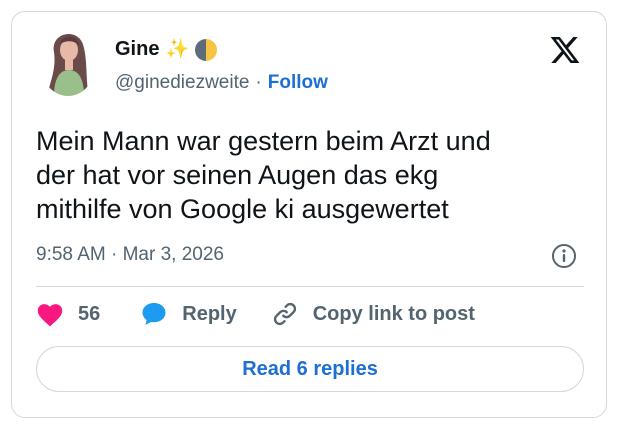 This screenshot has width=620, height=430. I want to click on author-handle-row: @ginediezweite · Follow, so click(221, 83).